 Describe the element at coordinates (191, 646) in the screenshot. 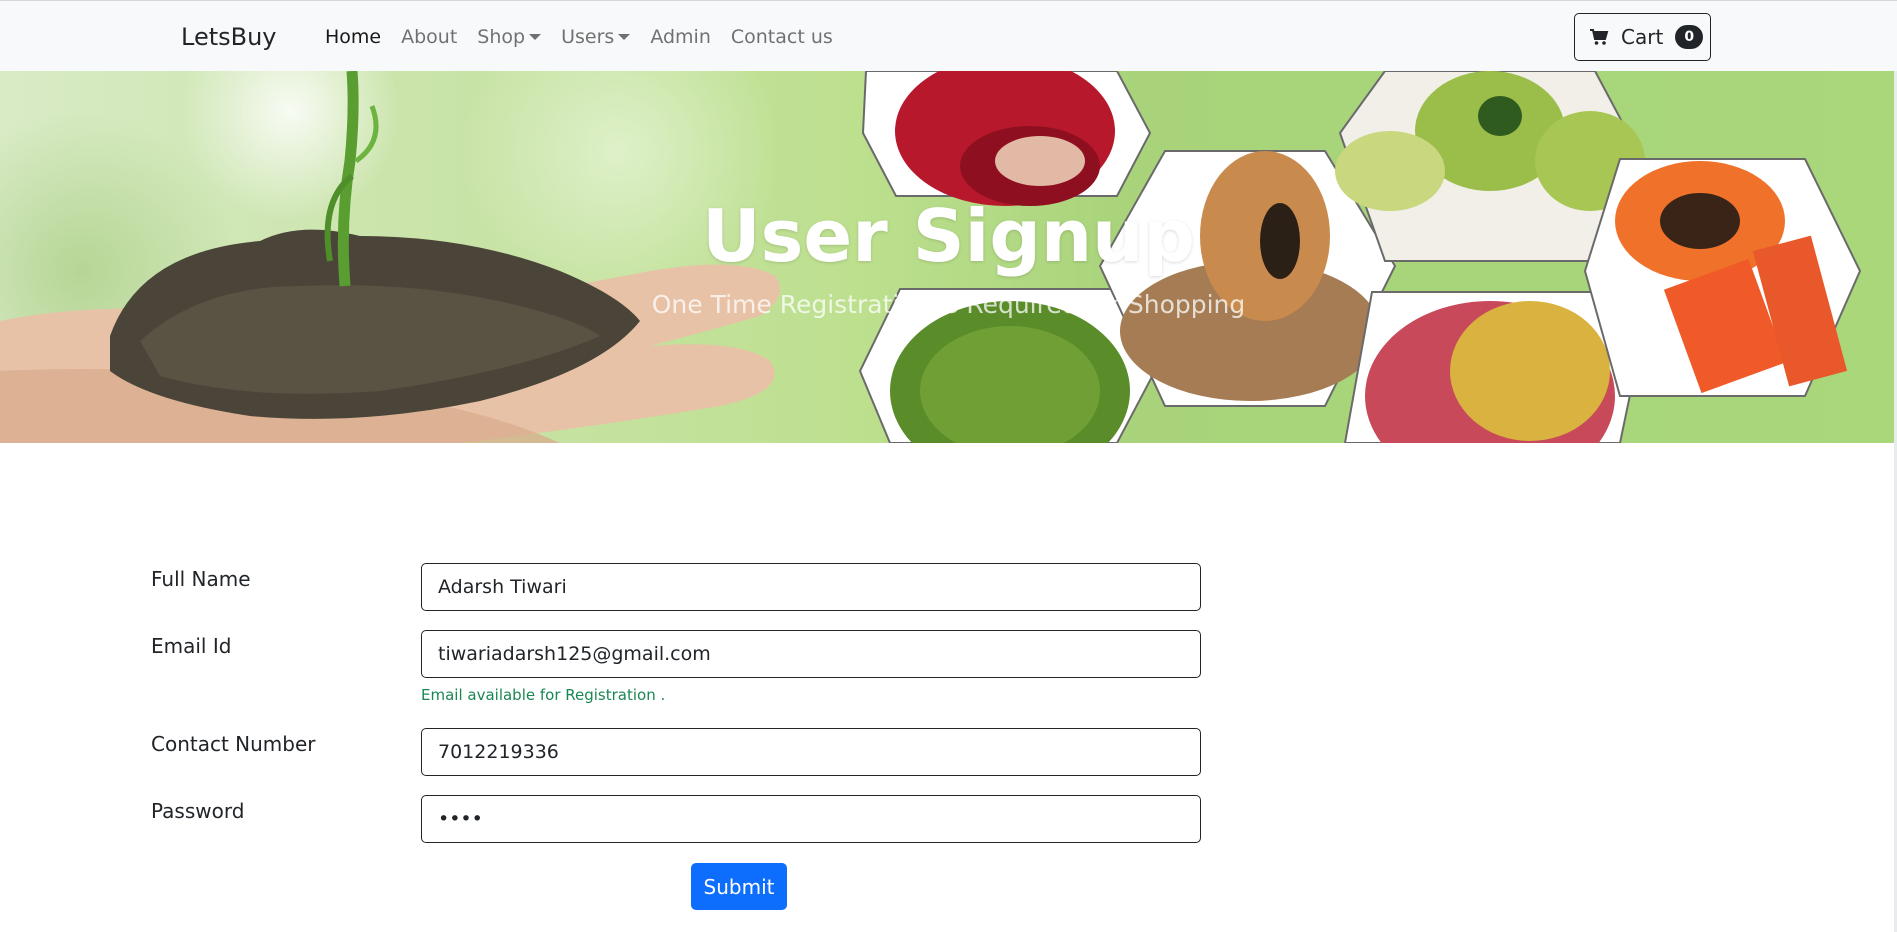

I see `email-label: Email Id` at that location.